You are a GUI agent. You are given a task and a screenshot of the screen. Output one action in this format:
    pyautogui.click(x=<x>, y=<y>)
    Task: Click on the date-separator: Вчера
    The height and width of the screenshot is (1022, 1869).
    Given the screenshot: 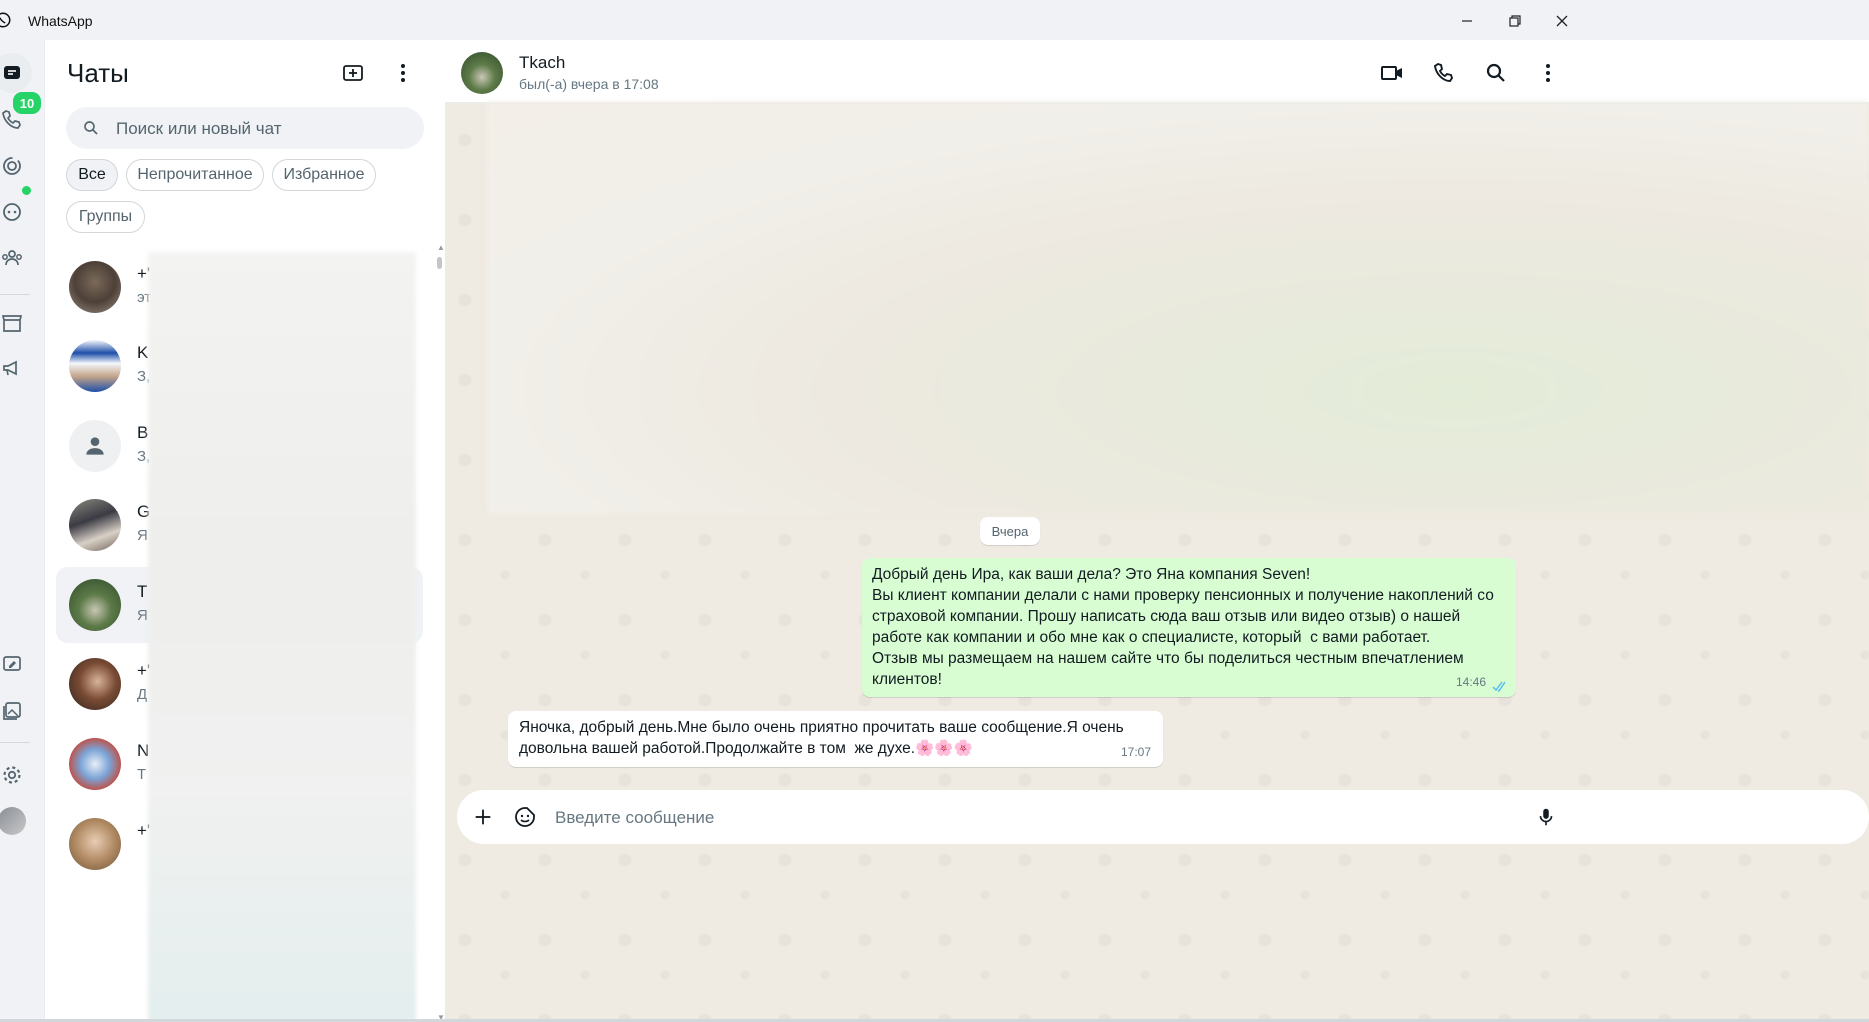 What is the action you would take?
    pyautogui.click(x=1010, y=531)
    